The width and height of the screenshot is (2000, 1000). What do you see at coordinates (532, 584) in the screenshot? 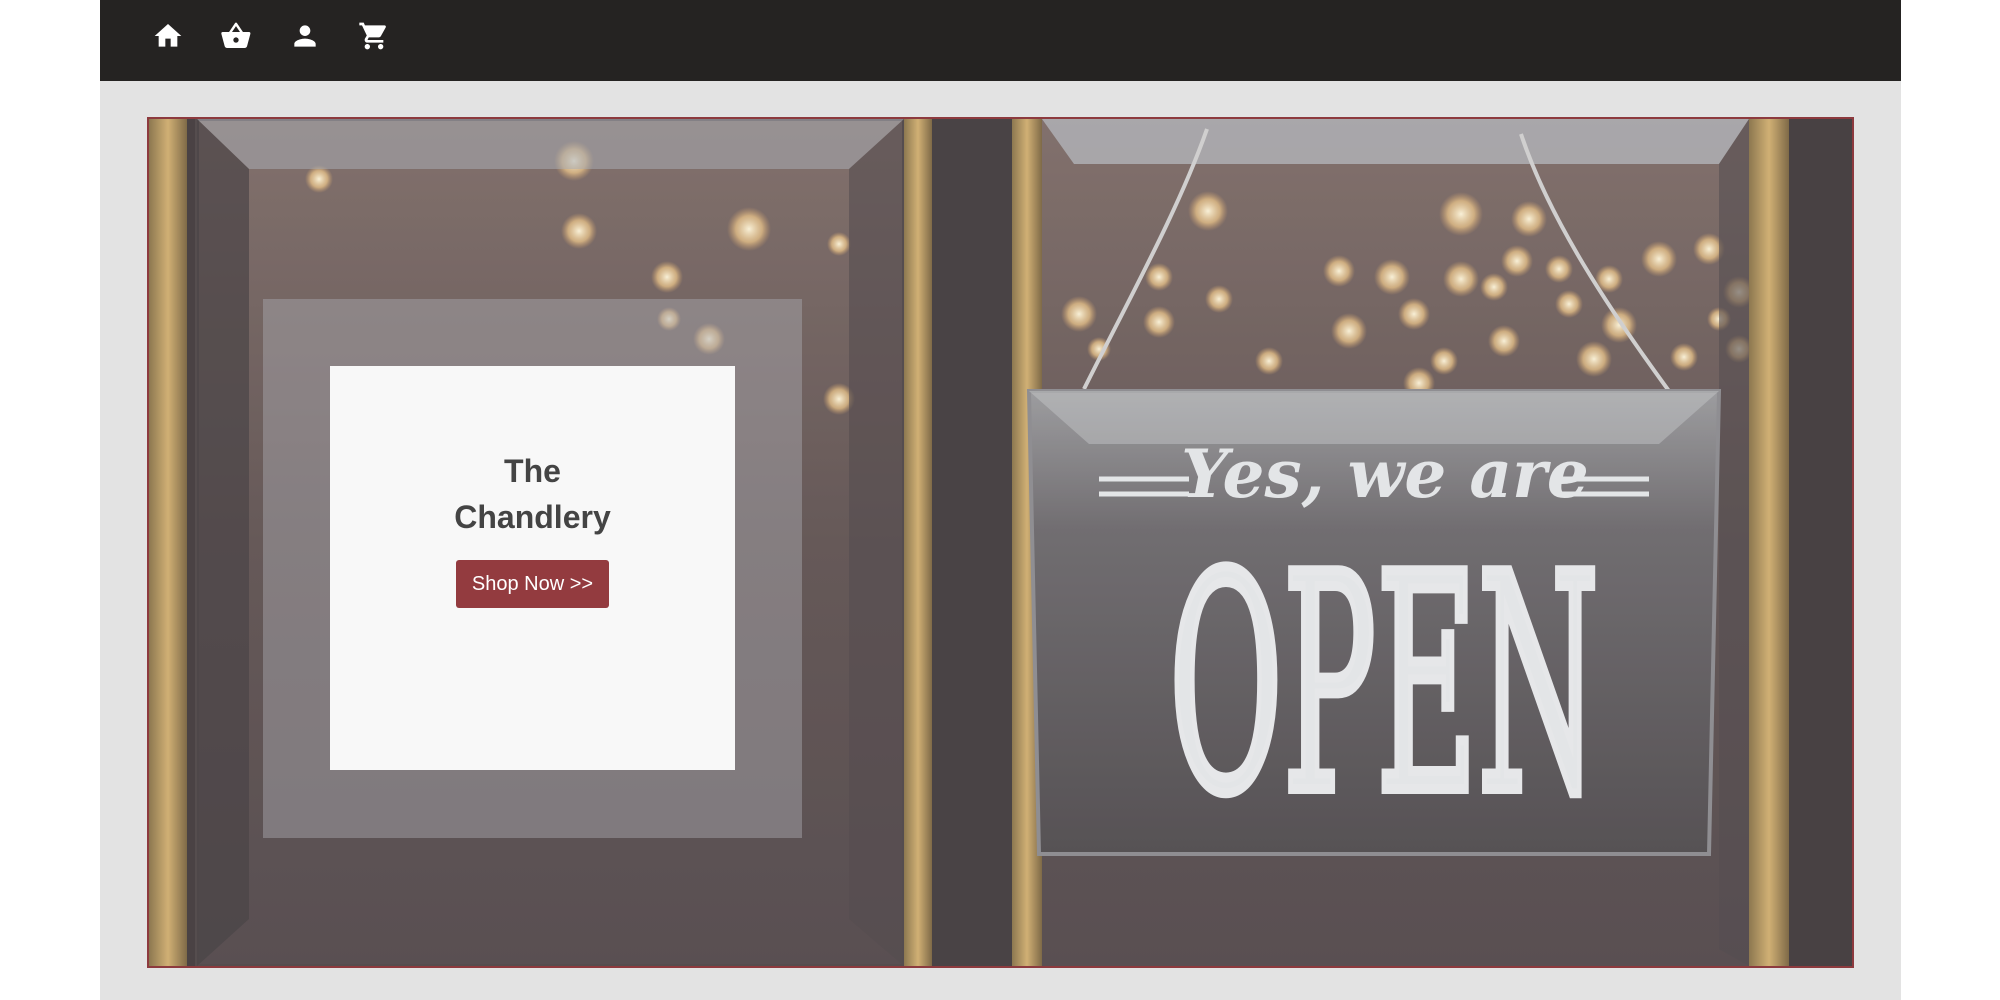
I see `shop-now-button: Shop Now >>` at bounding box center [532, 584].